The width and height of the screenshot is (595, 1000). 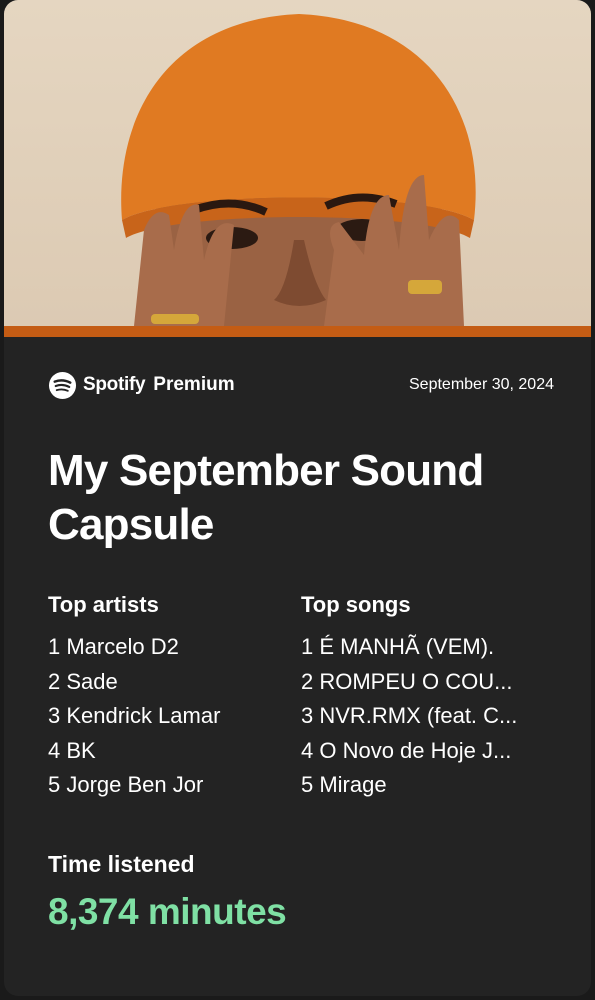 What do you see at coordinates (103, 604) in the screenshot?
I see `top-artists-heading: Top artists` at bounding box center [103, 604].